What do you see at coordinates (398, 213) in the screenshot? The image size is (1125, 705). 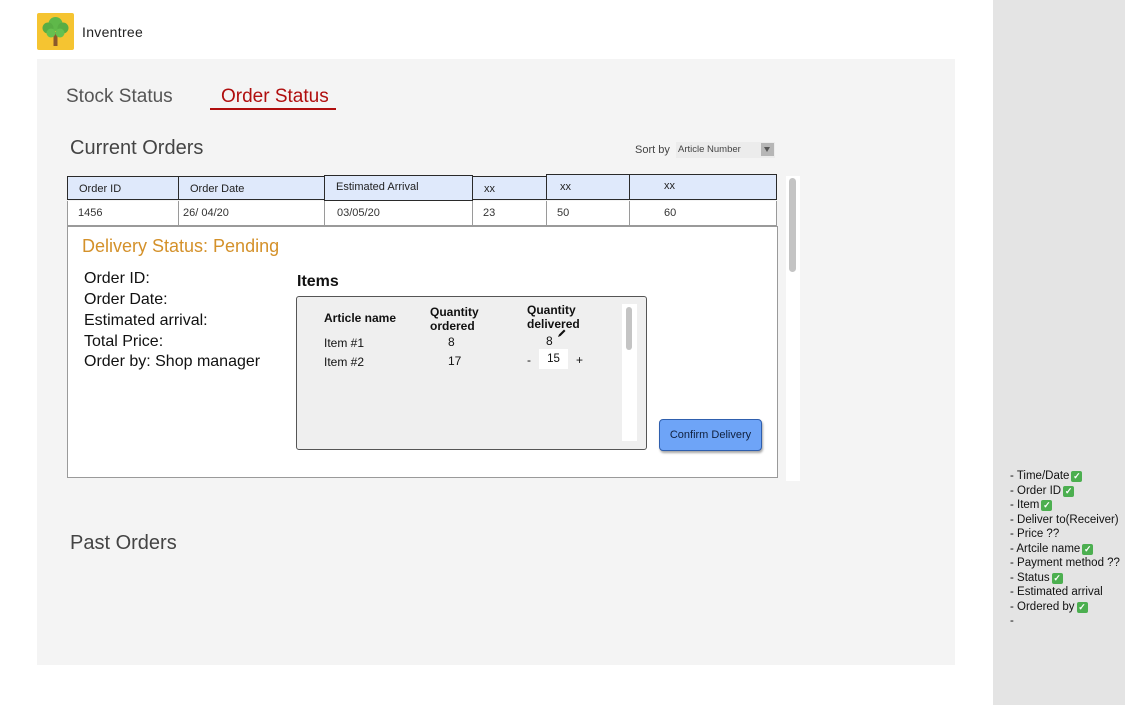 I see `table-cell-estimated-arrival: 03/05/20` at bounding box center [398, 213].